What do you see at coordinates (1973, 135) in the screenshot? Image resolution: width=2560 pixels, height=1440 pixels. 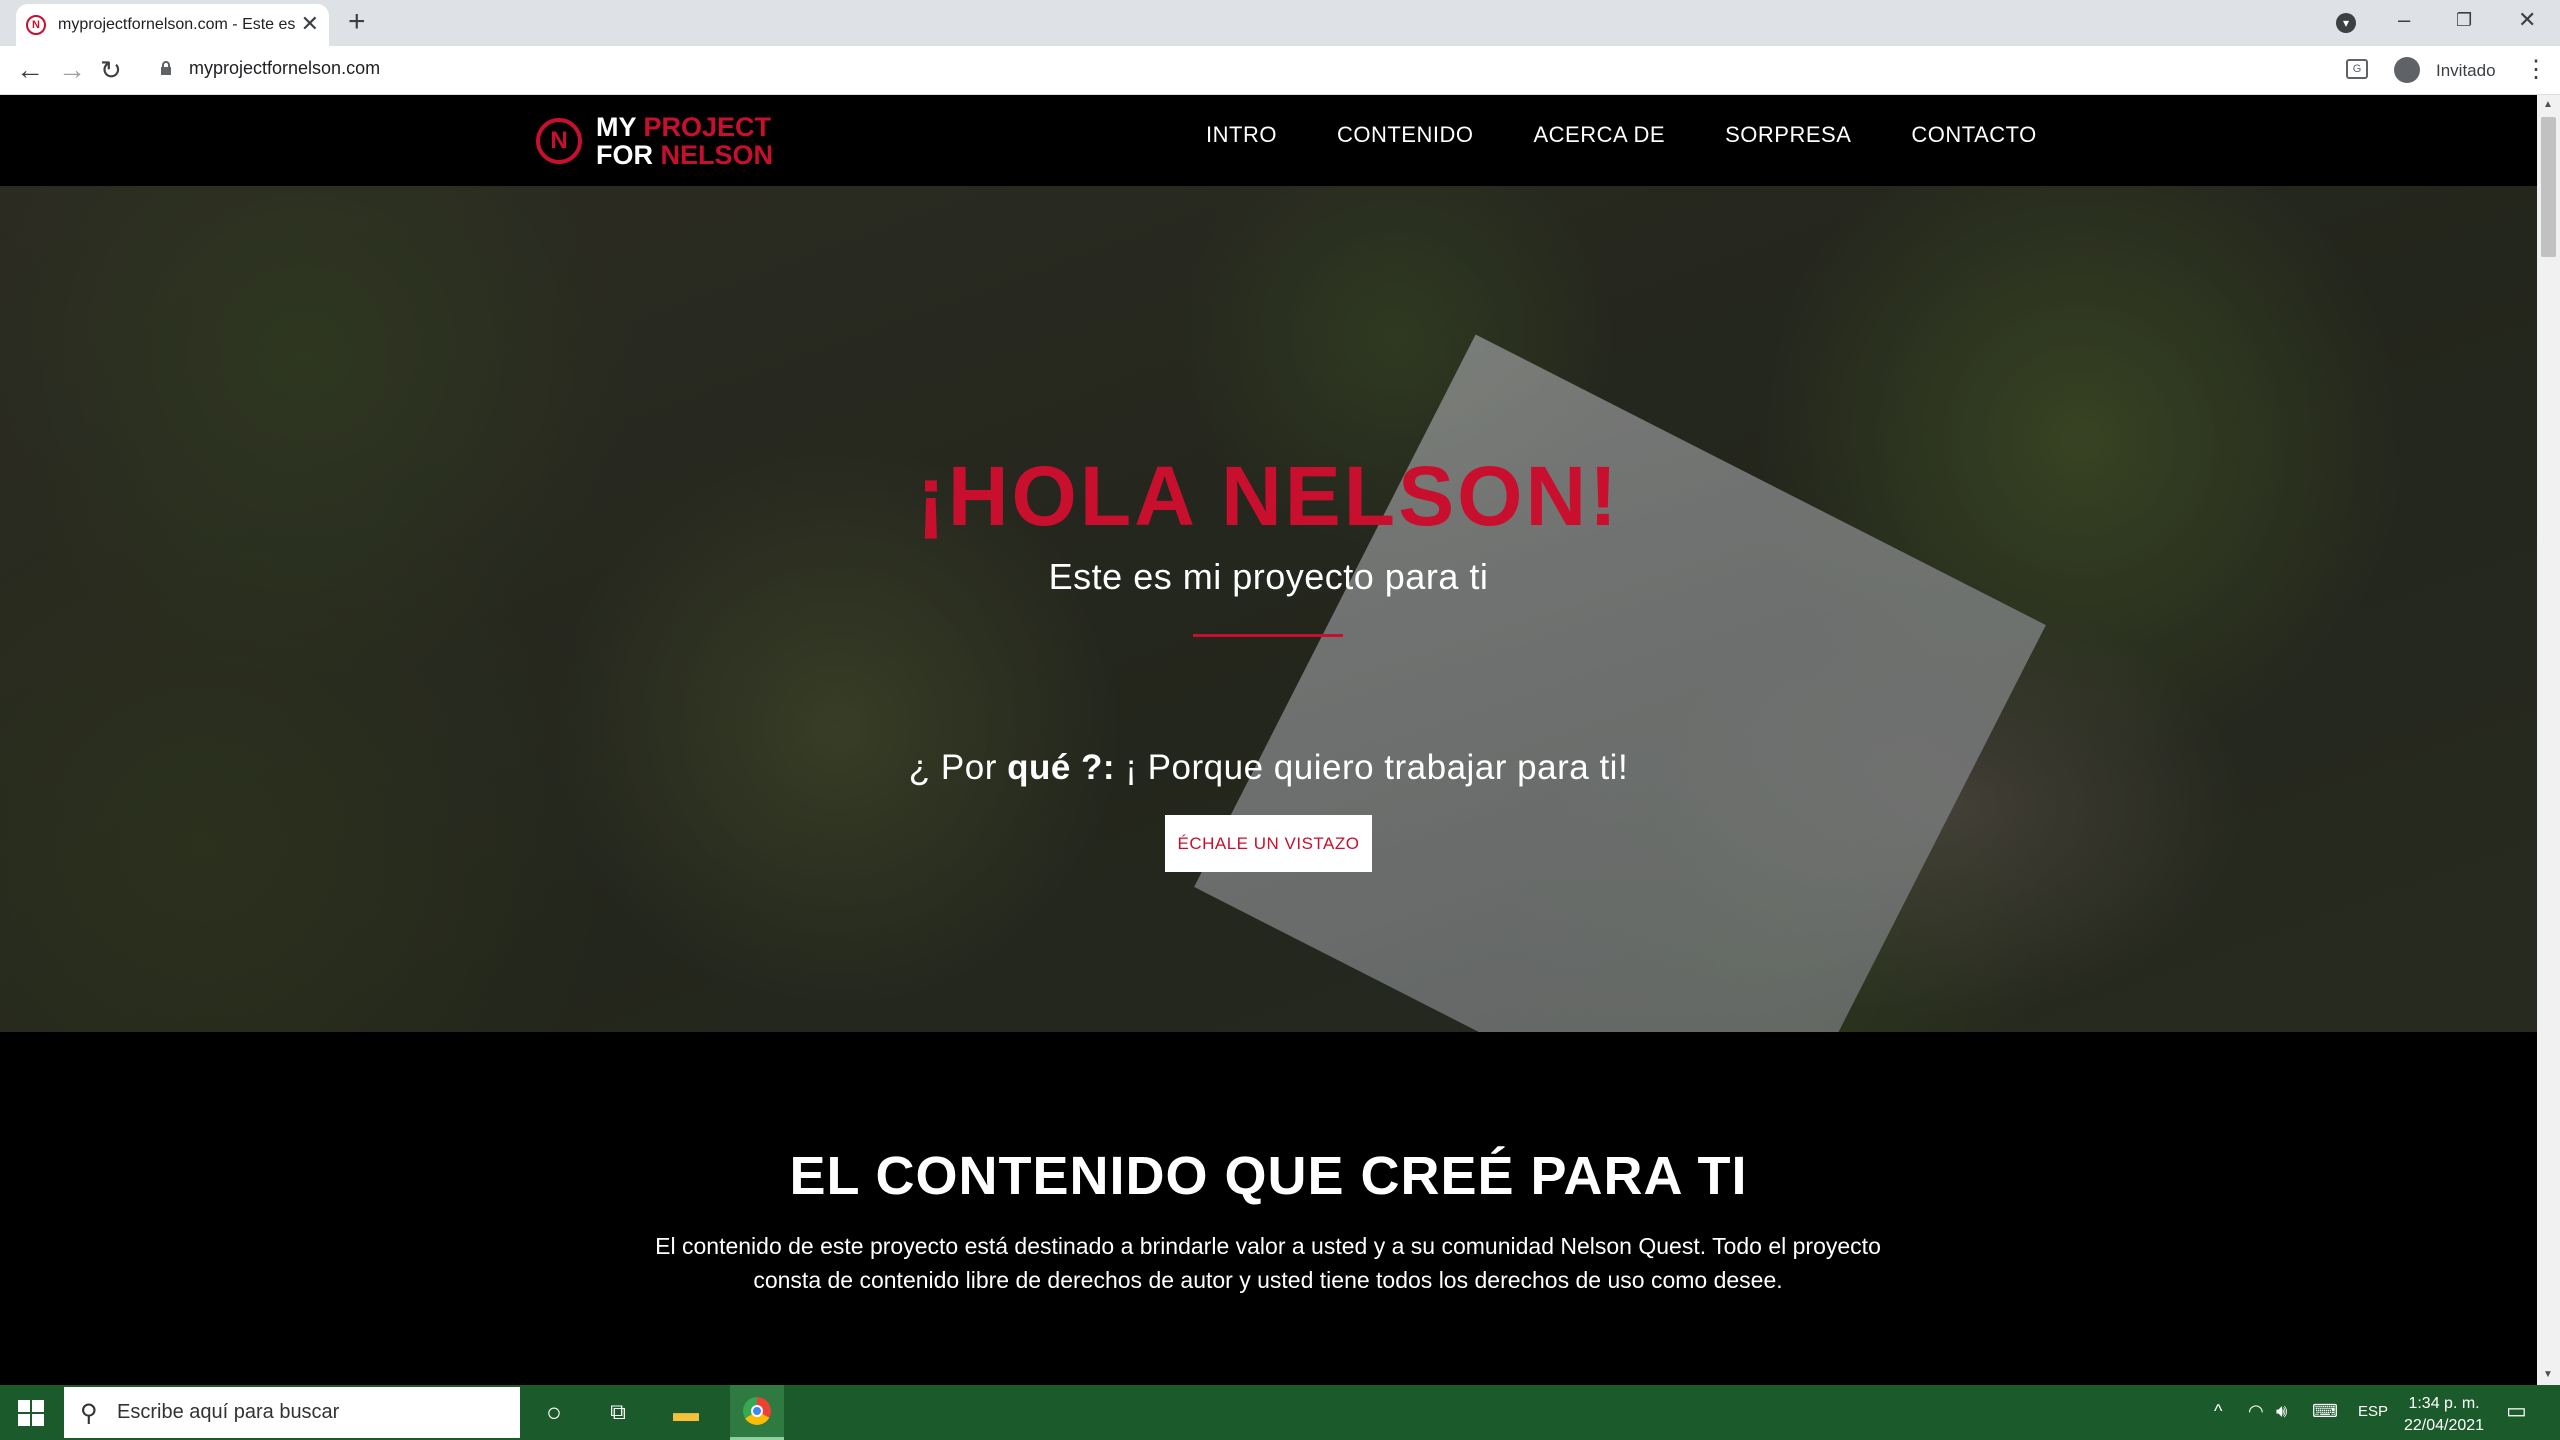 I see `nav-contacto: CONTACTO` at bounding box center [1973, 135].